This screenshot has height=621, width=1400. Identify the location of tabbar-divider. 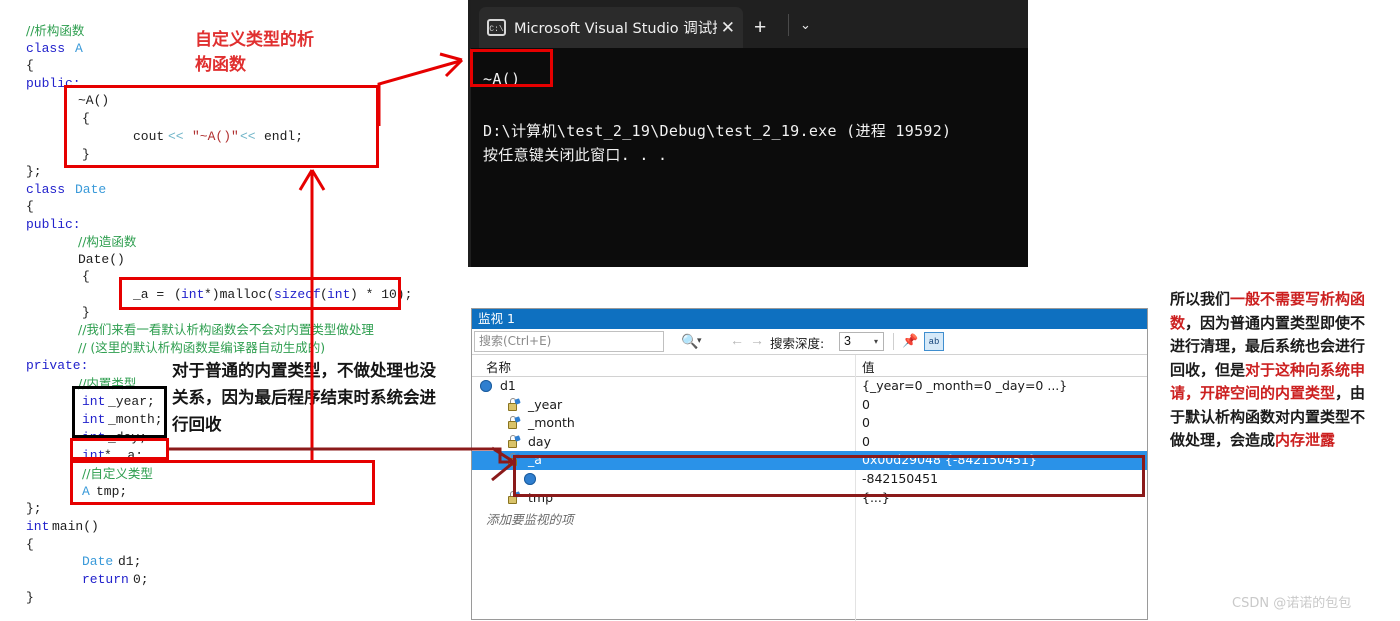
(788, 25).